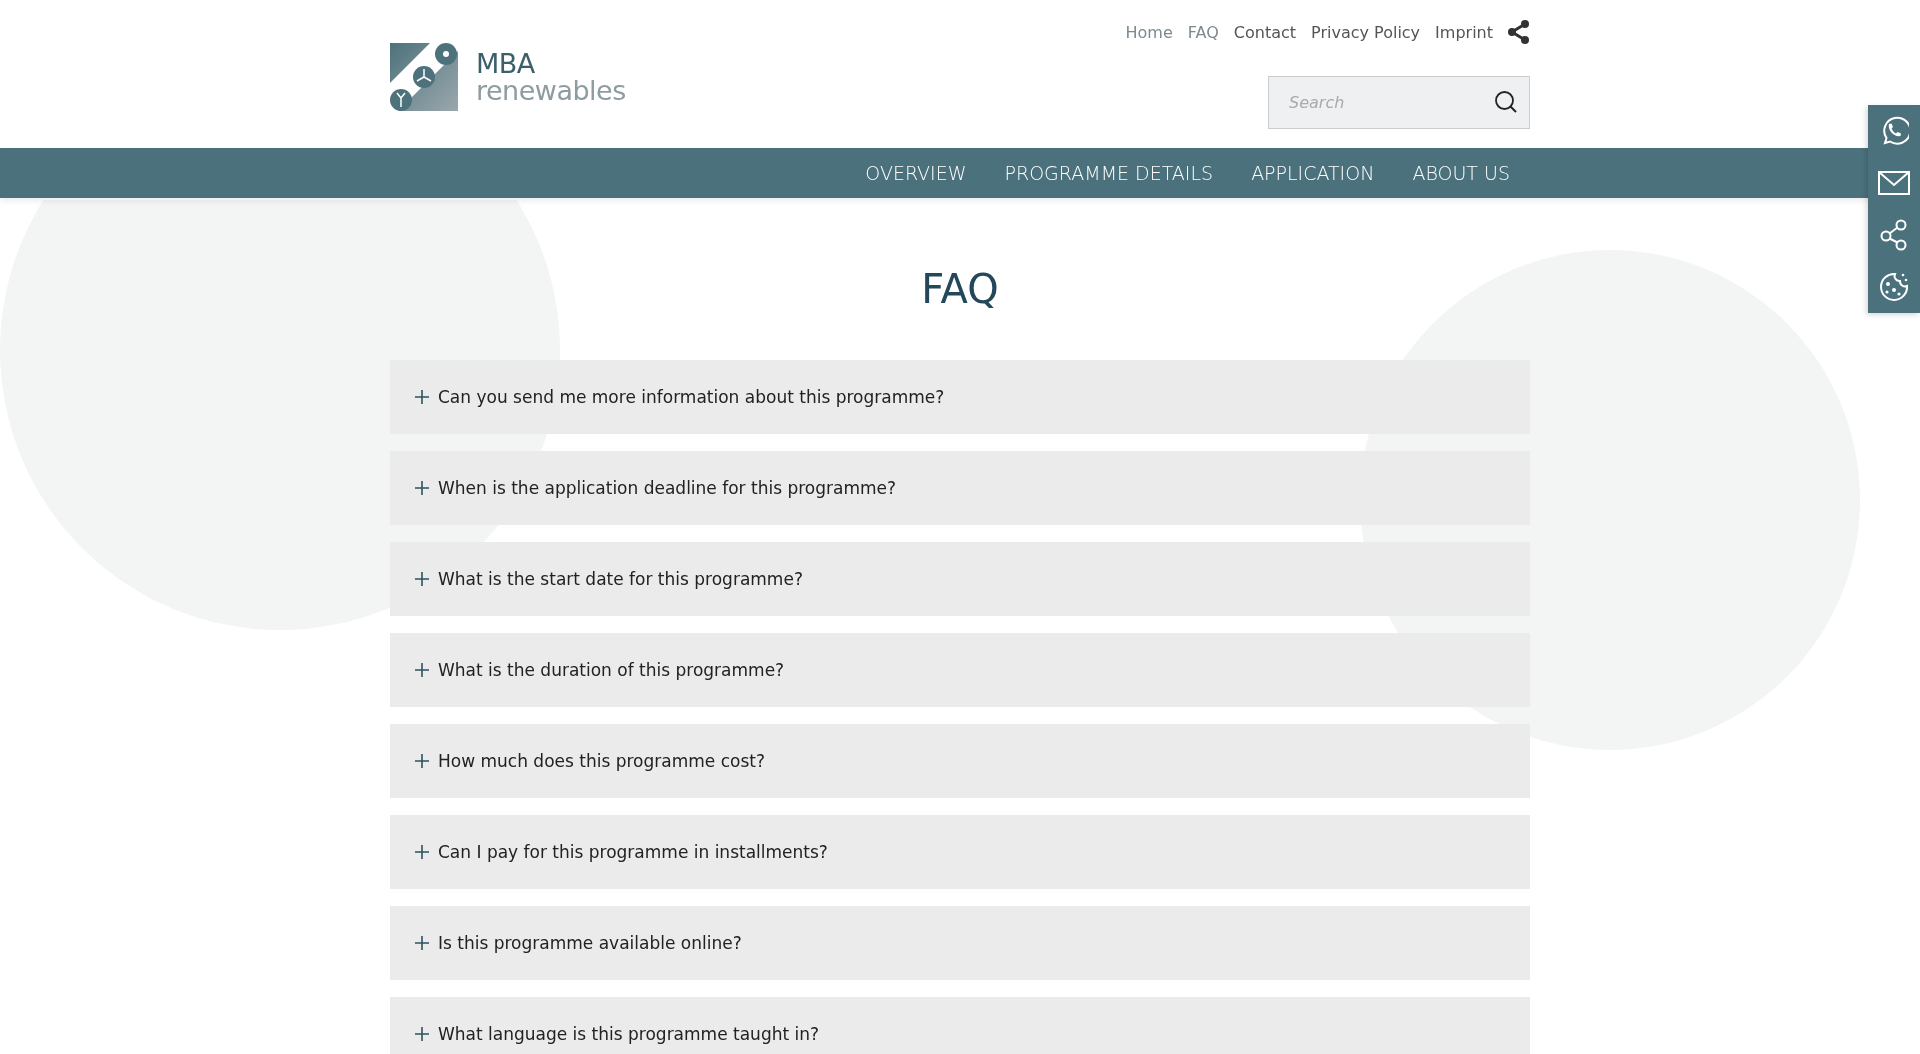 Image resolution: width=1920 pixels, height=1054 pixels. I want to click on logo-title: MBA, so click(506, 63).